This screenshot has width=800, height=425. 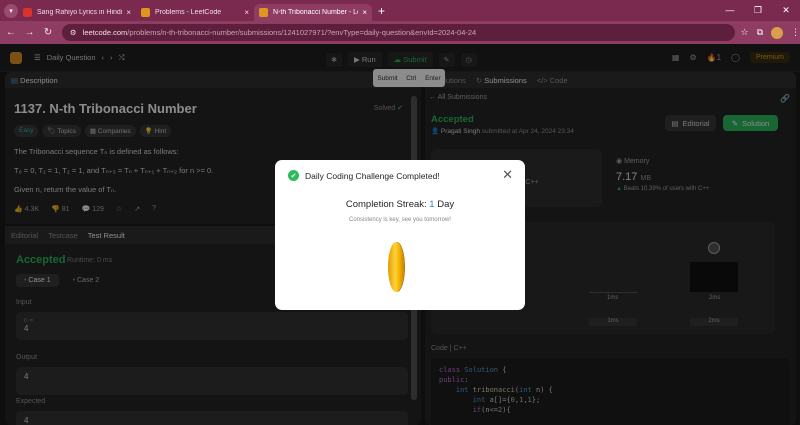 What do you see at coordinates (79, 12) in the screenshot?
I see `tab-title: Sang Rahiyo Lyrics in Hindi, Sa` at bounding box center [79, 12].